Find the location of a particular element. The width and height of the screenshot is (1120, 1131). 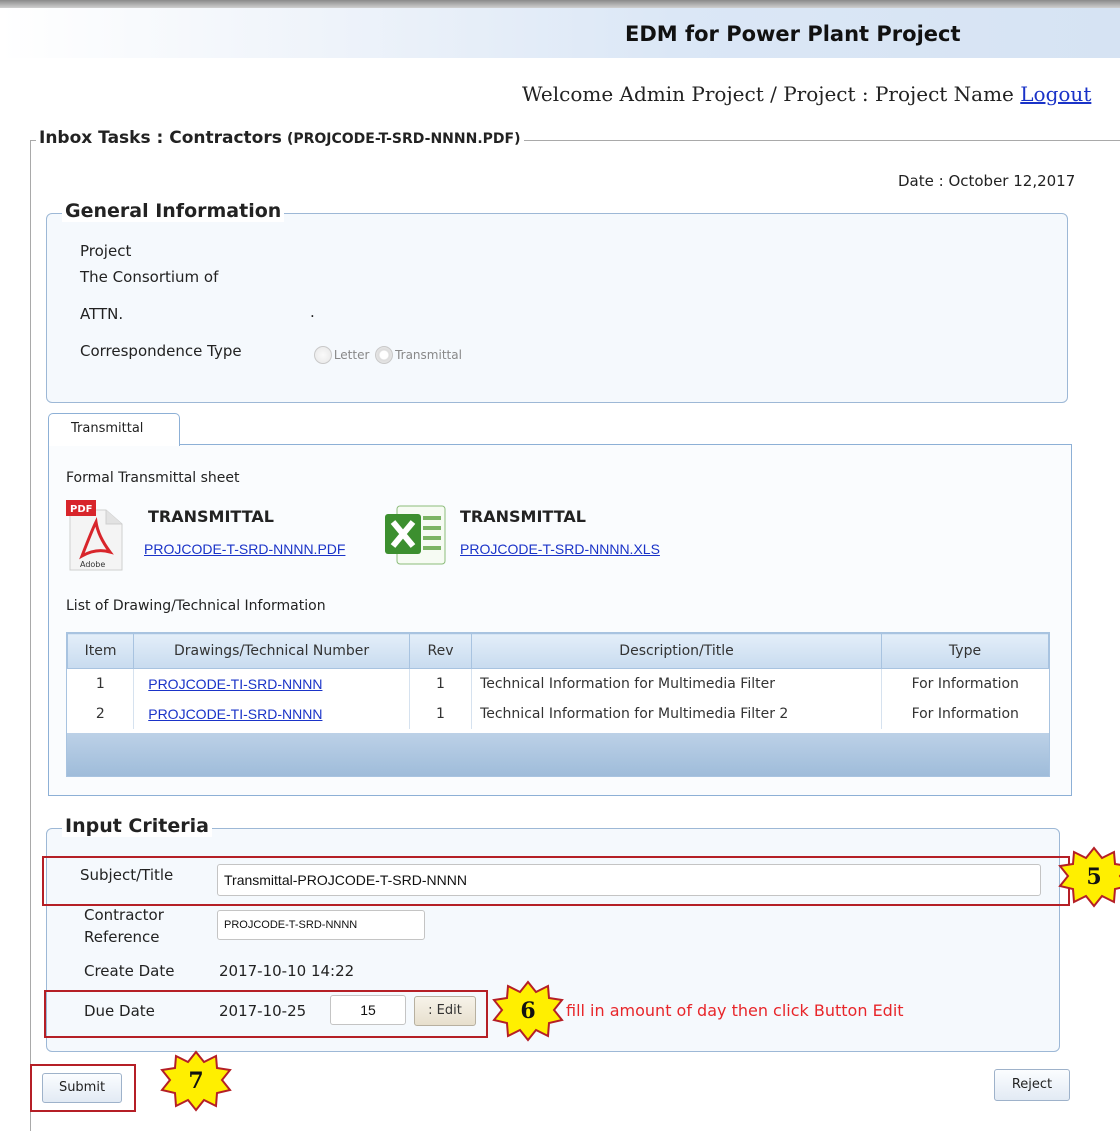

formal-transmittal-sheet-label: Formal Transmittal sheet is located at coordinates (153, 478).